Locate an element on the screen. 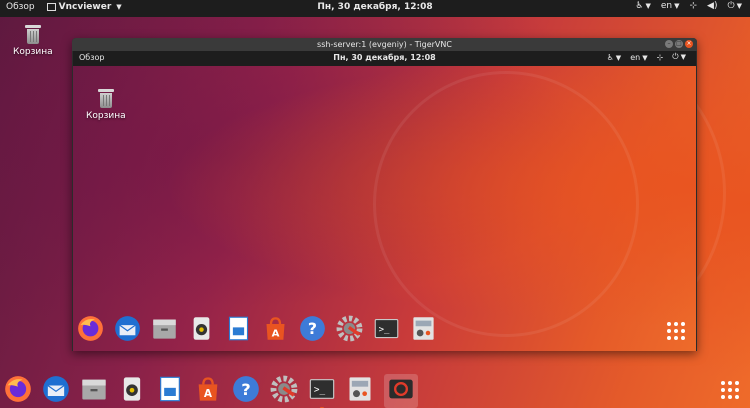  remote-dock: A? >_ is located at coordinates (257, 330).